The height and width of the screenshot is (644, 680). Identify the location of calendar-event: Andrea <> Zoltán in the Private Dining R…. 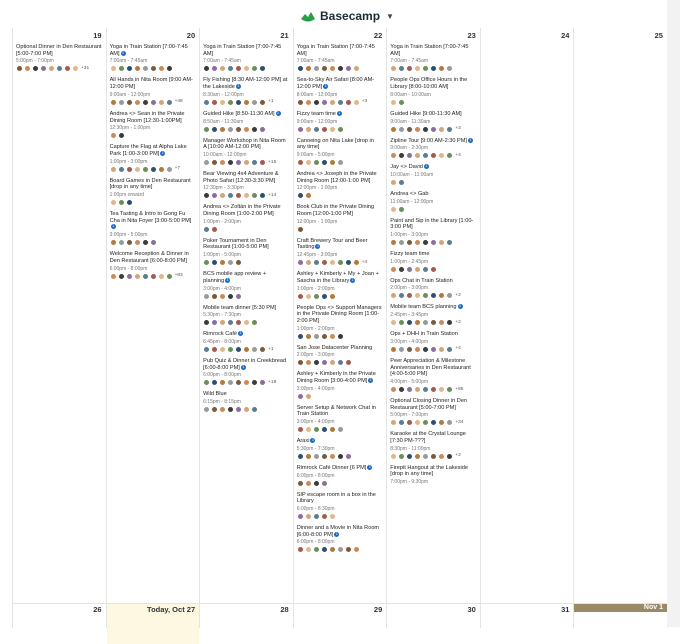
(246, 218).